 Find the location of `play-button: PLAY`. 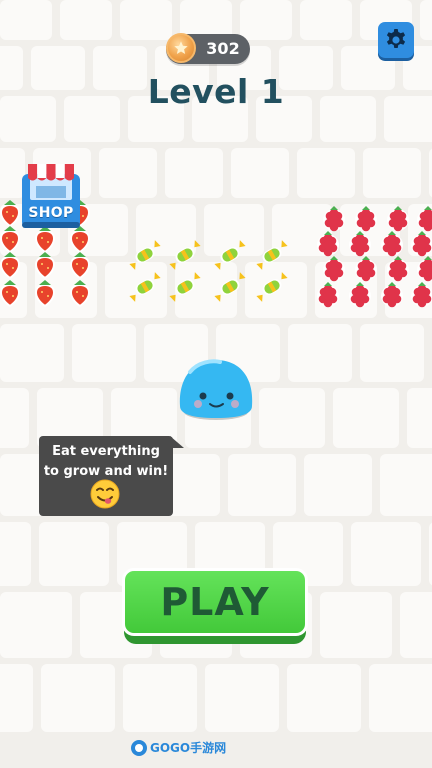

play-button: PLAY is located at coordinates (215, 606).